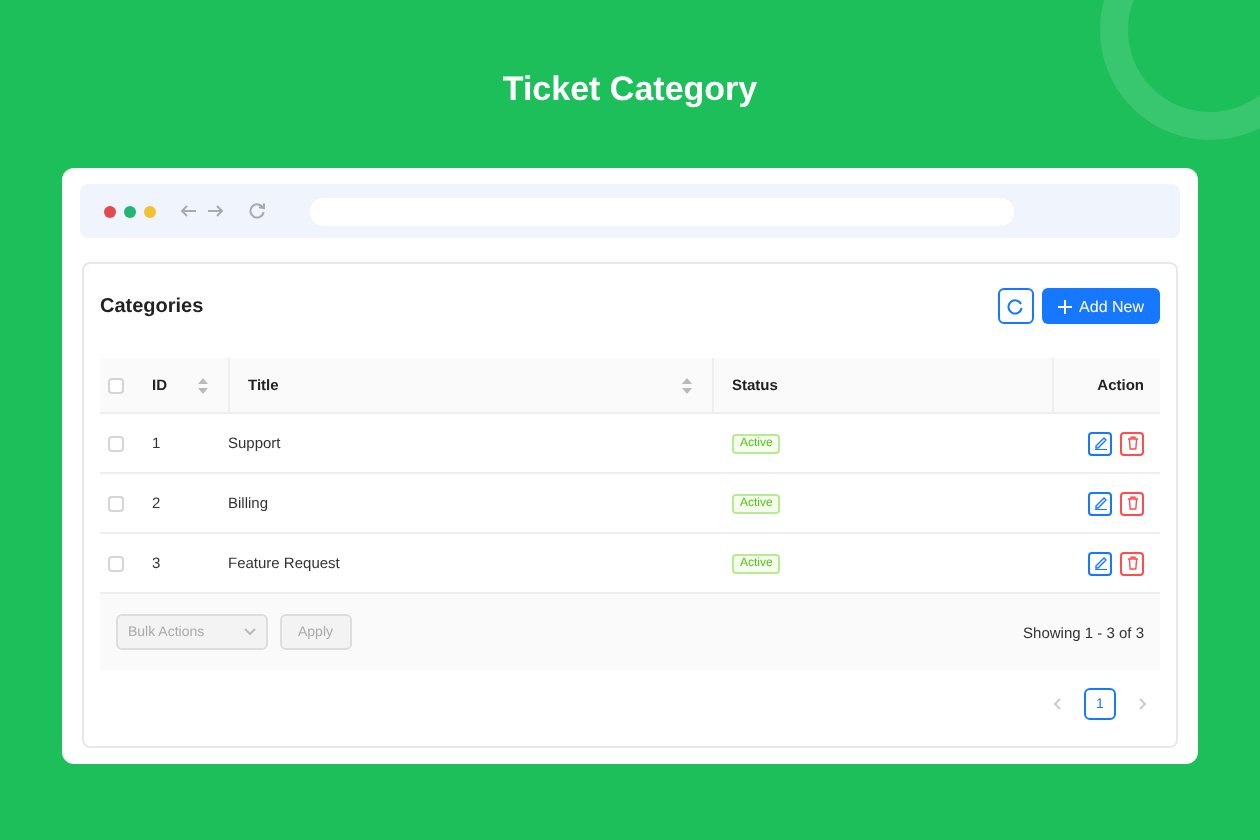 This screenshot has height=840, width=1260. I want to click on reload-icon, so click(257, 211).